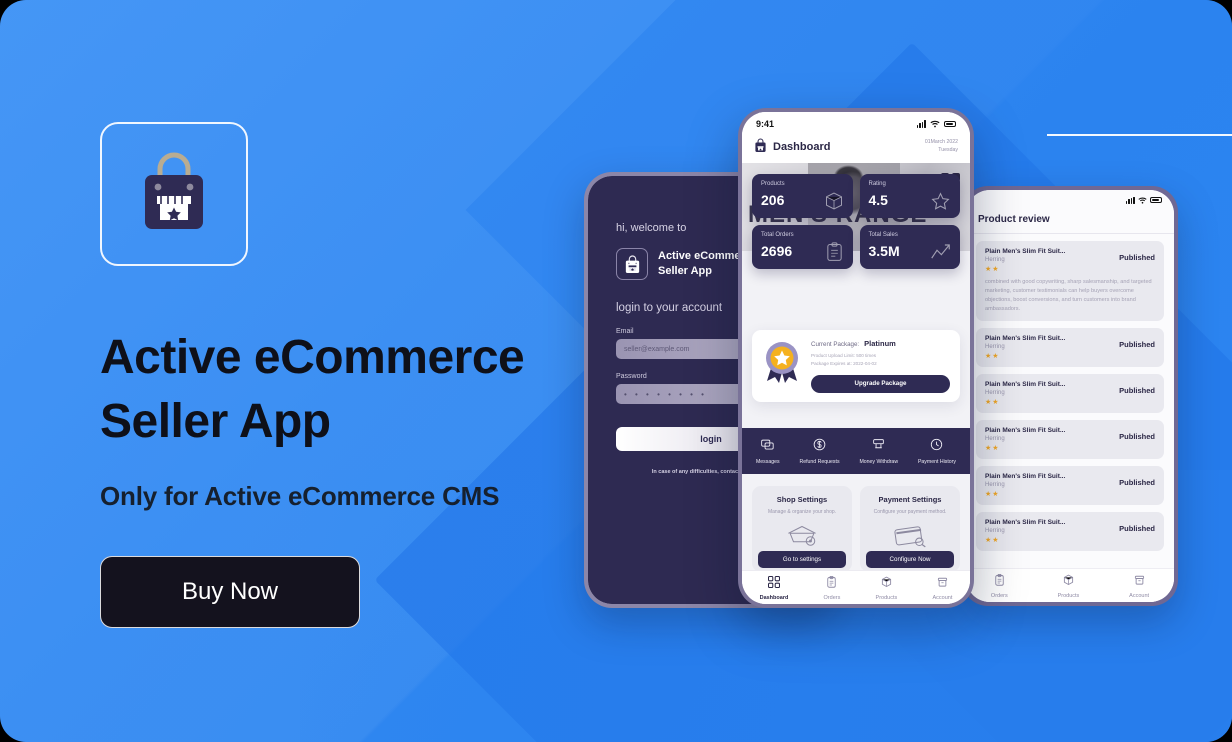 Image resolution: width=1232 pixels, height=742 pixels. What do you see at coordinates (230, 591) in the screenshot?
I see `buy-now-button: Buy Now` at bounding box center [230, 591].